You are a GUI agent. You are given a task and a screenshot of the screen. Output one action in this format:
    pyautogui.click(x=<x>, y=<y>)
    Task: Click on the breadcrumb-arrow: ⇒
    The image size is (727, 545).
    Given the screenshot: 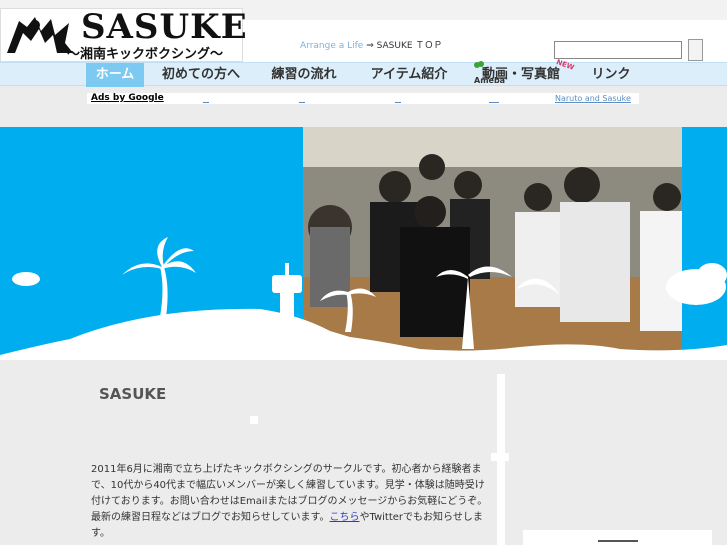 What is the action you would take?
    pyautogui.click(x=370, y=46)
    